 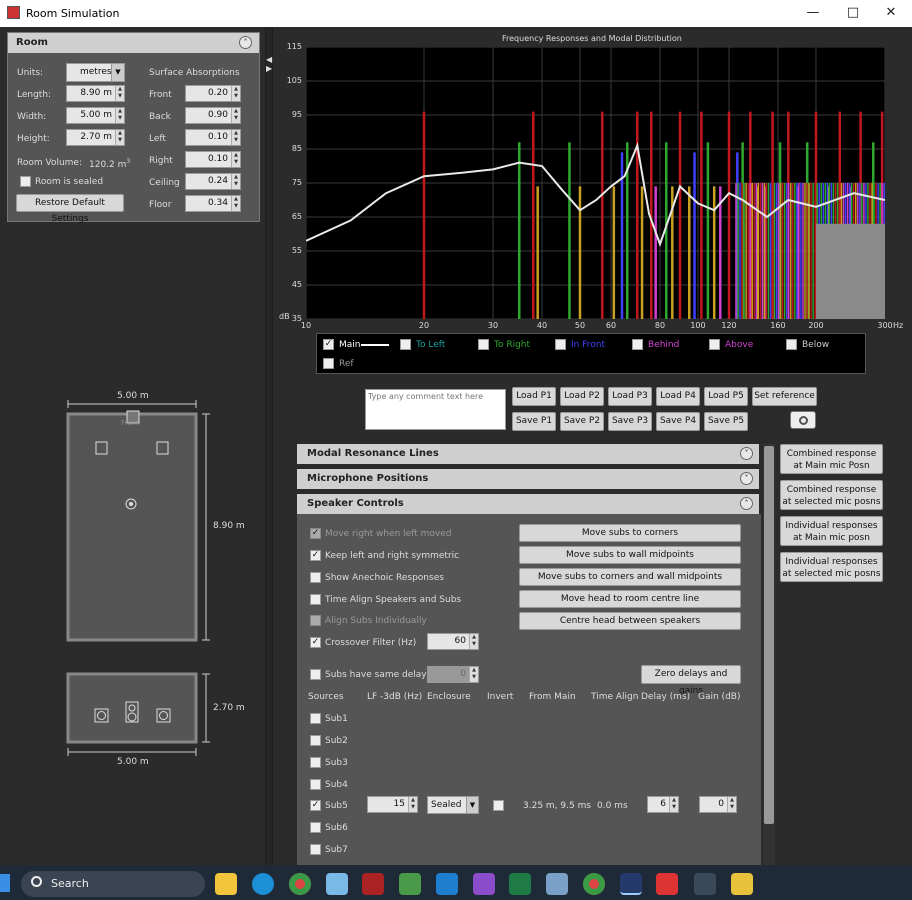 I want to click on subs-same-delay-checkbox, so click(x=315, y=674).